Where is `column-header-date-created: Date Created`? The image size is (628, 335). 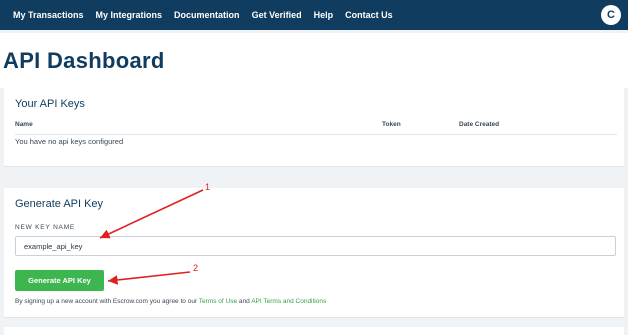
column-header-date-created: Date Created is located at coordinates (479, 124).